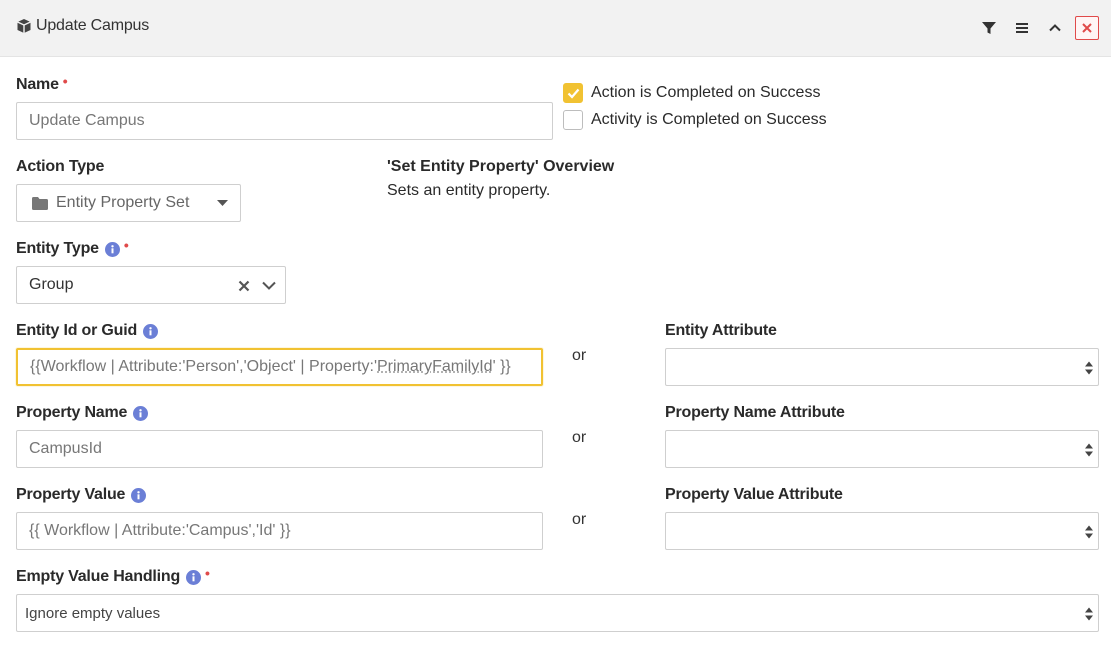 The image size is (1111, 662). I want to click on action-type-label: Action Type, so click(60, 167).